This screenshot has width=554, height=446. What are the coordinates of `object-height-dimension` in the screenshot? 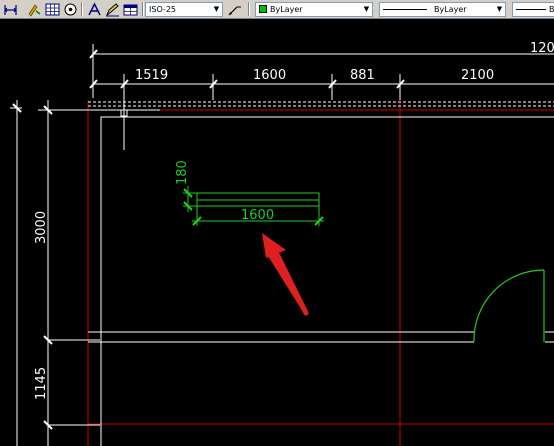 It's located at (190, 199).